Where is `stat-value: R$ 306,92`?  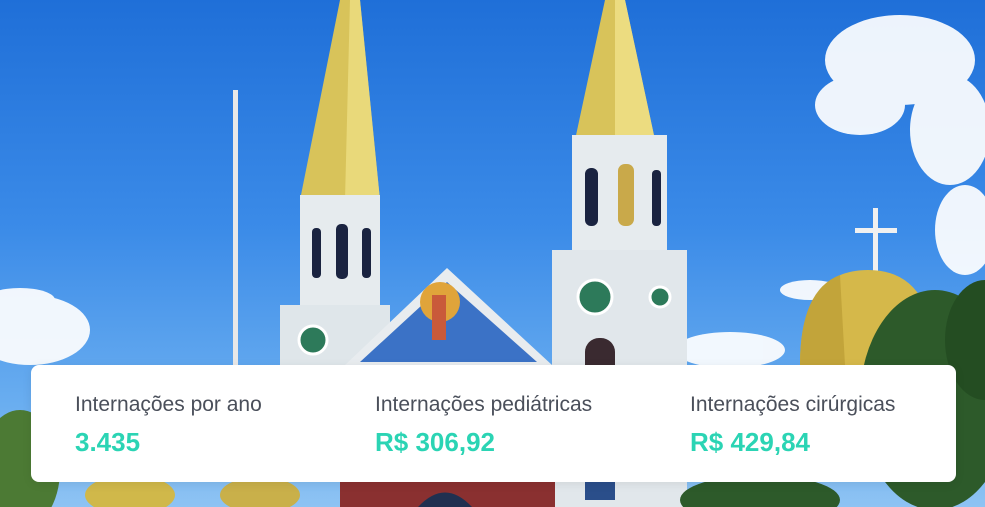 stat-value: R$ 306,92 is located at coordinates (435, 442).